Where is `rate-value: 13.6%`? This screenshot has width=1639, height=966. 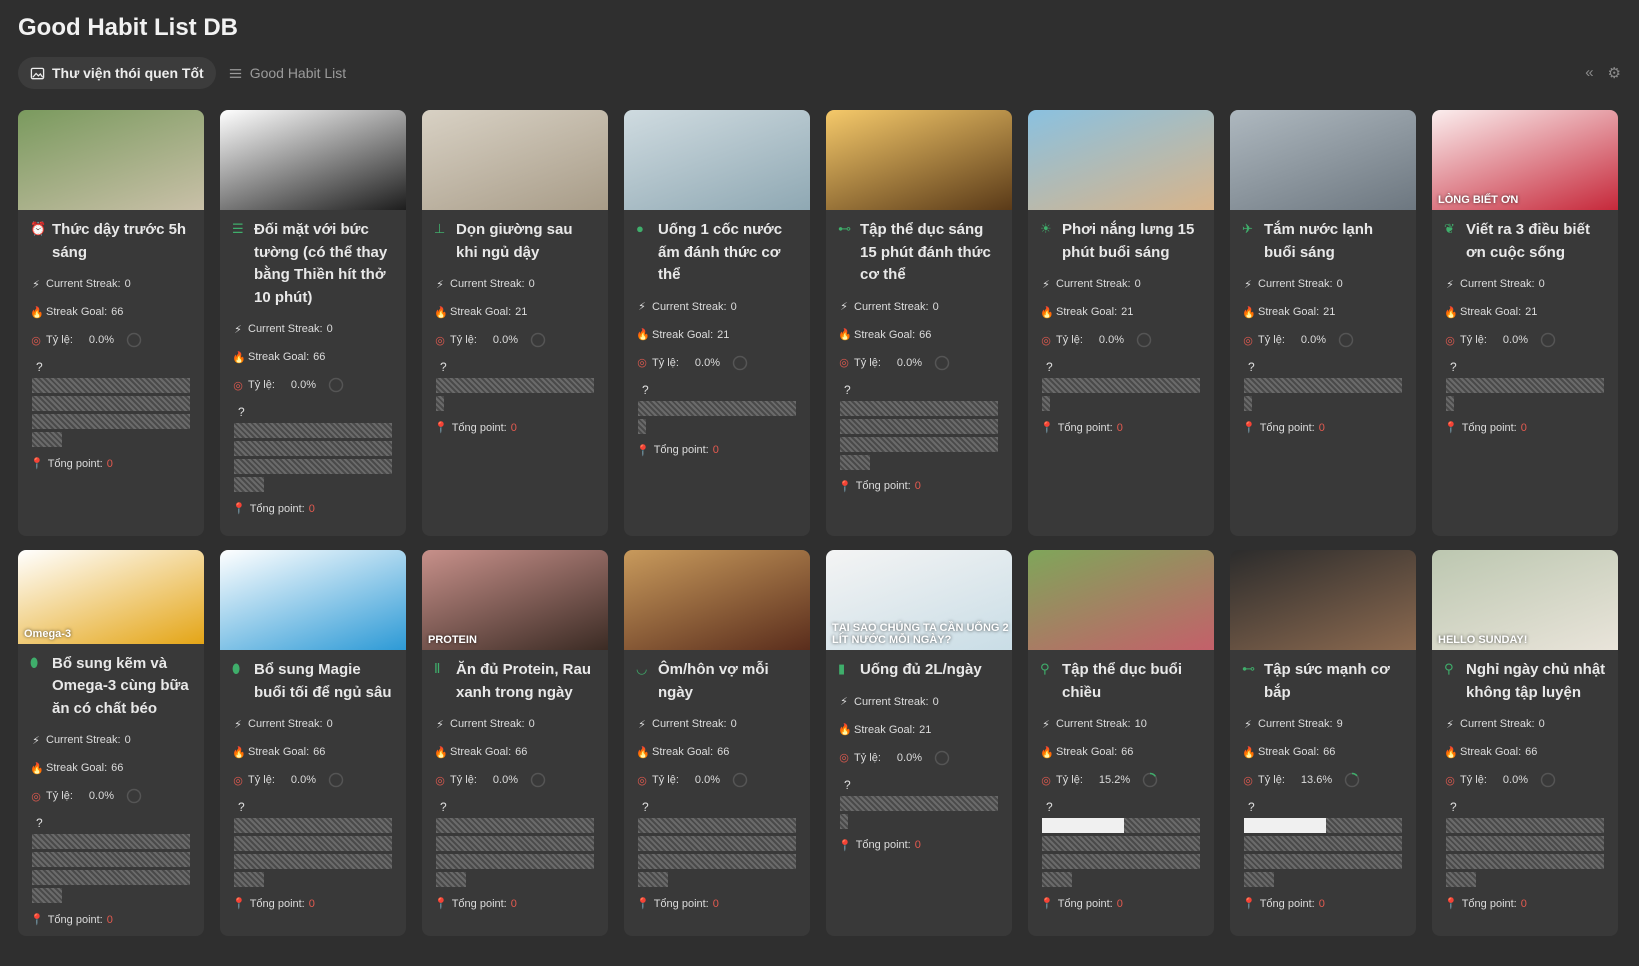
rate-value: 13.6% is located at coordinates (1316, 780).